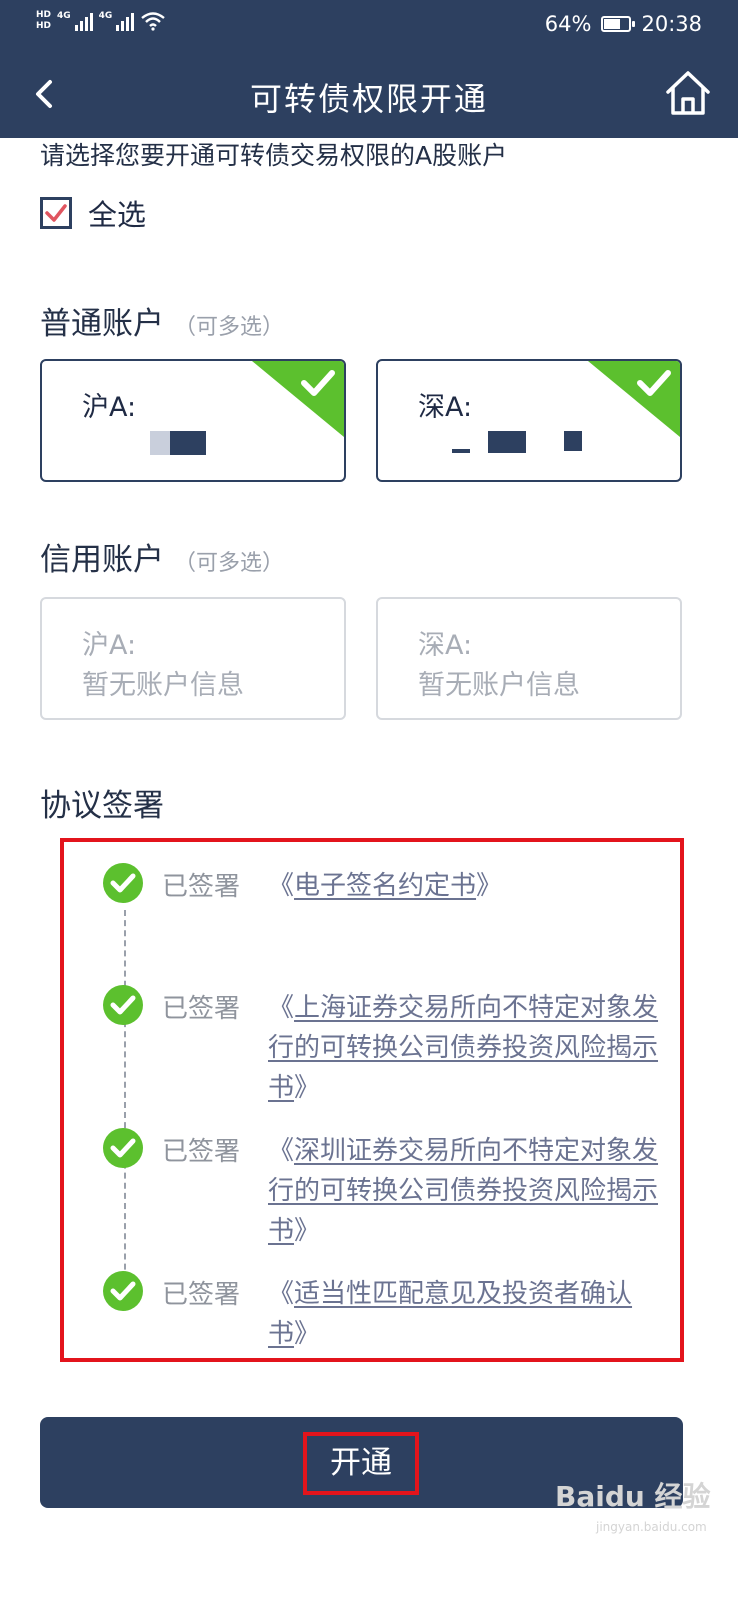  What do you see at coordinates (568, 24) in the screenshot?
I see `battery-percent: 64%` at bounding box center [568, 24].